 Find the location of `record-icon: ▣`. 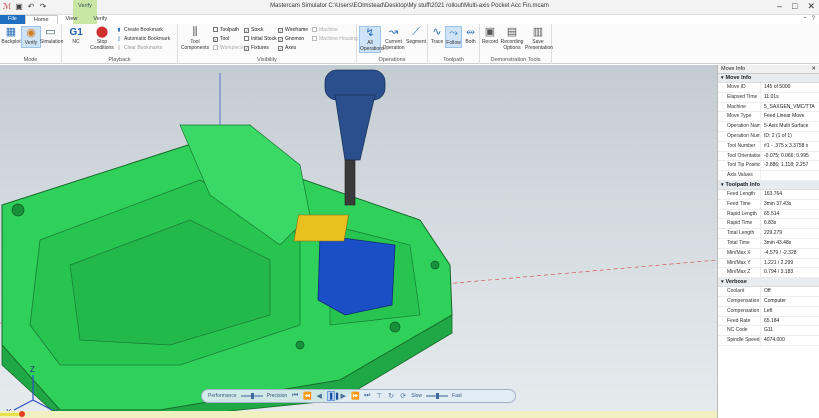

record-icon: ▣ is located at coordinates (490, 32).